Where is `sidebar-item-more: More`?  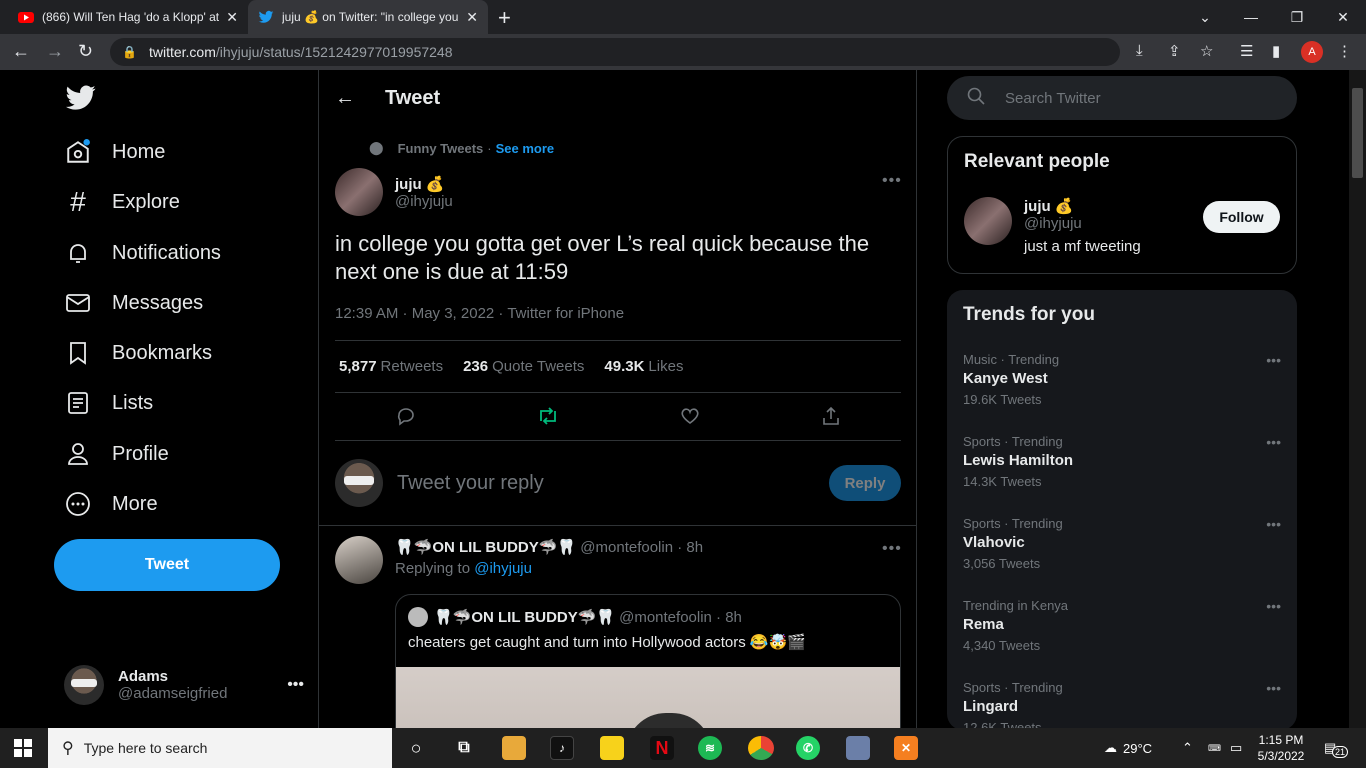
sidebar-item-more: More is located at coordinates (111, 504).